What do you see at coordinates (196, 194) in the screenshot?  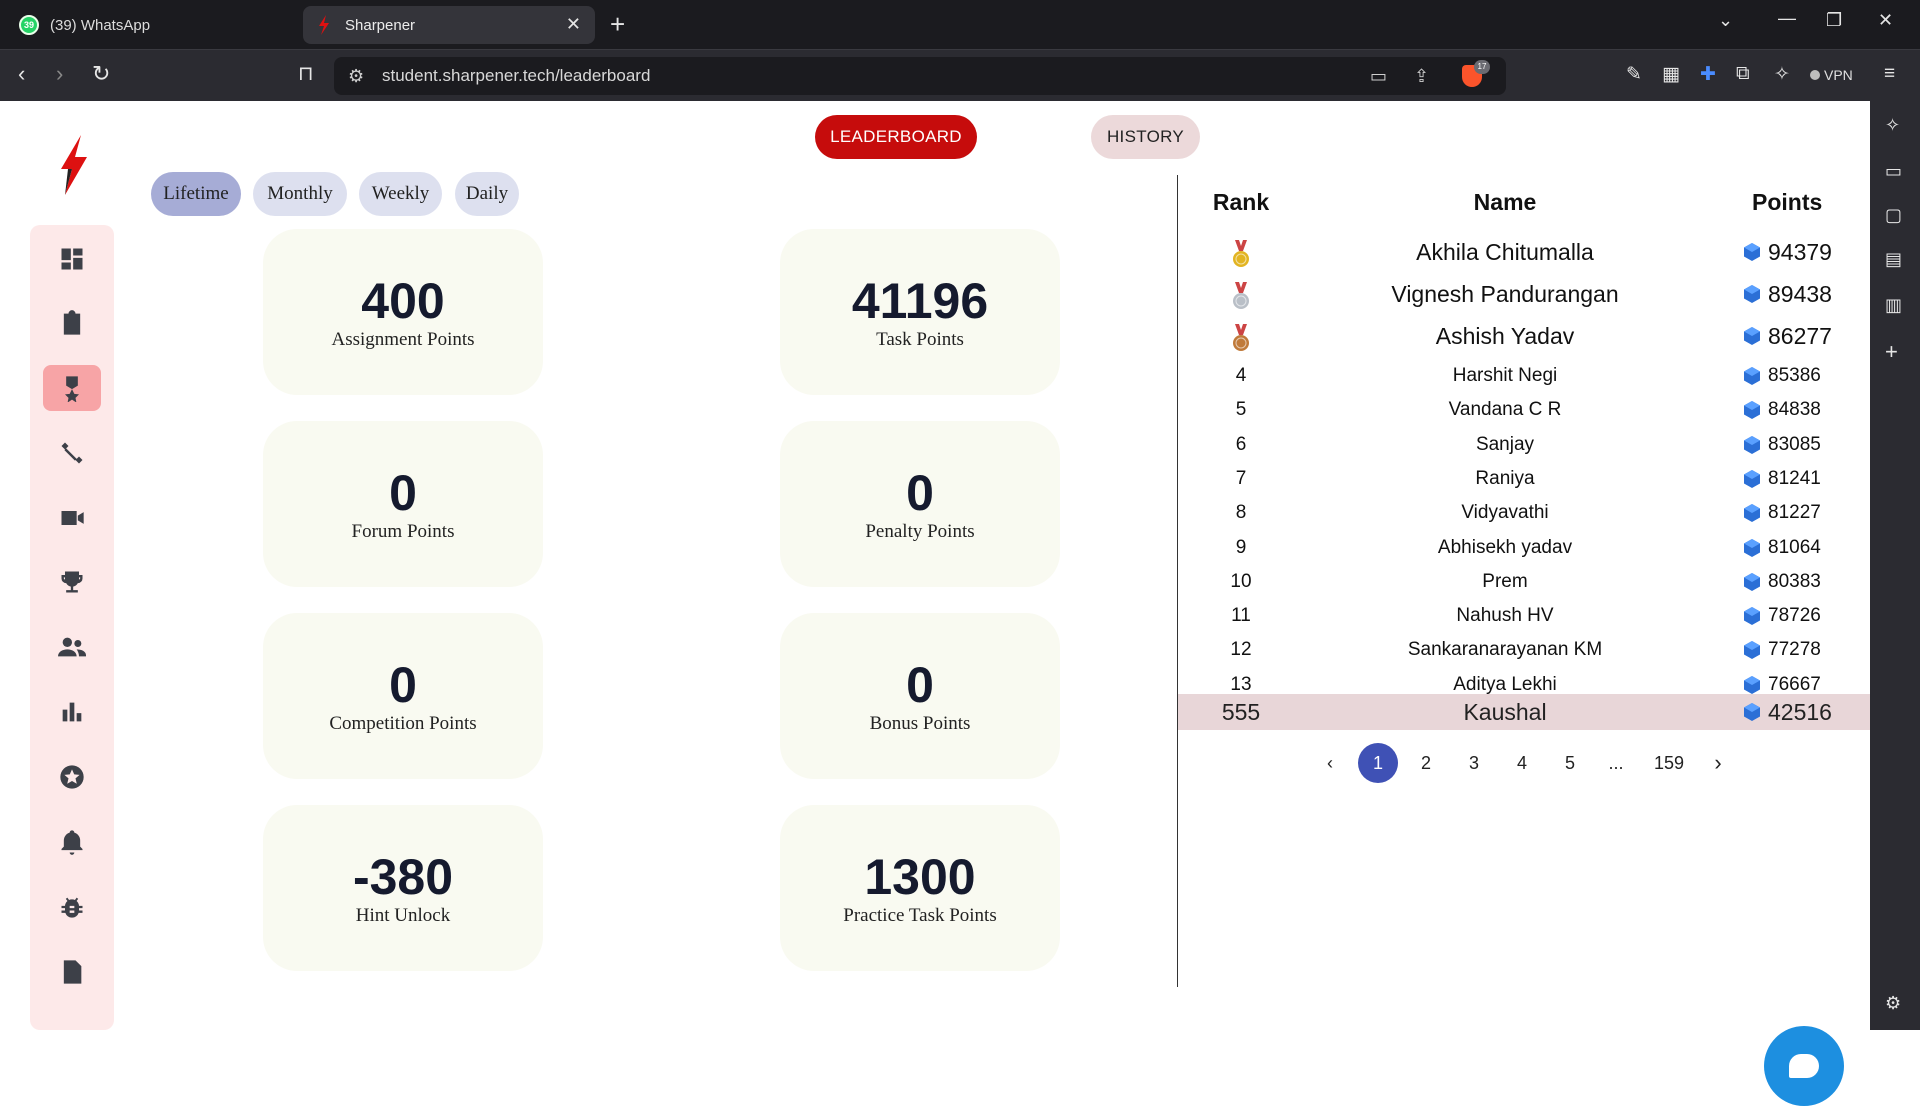 I see `filter-lifetime: Lifetime` at bounding box center [196, 194].